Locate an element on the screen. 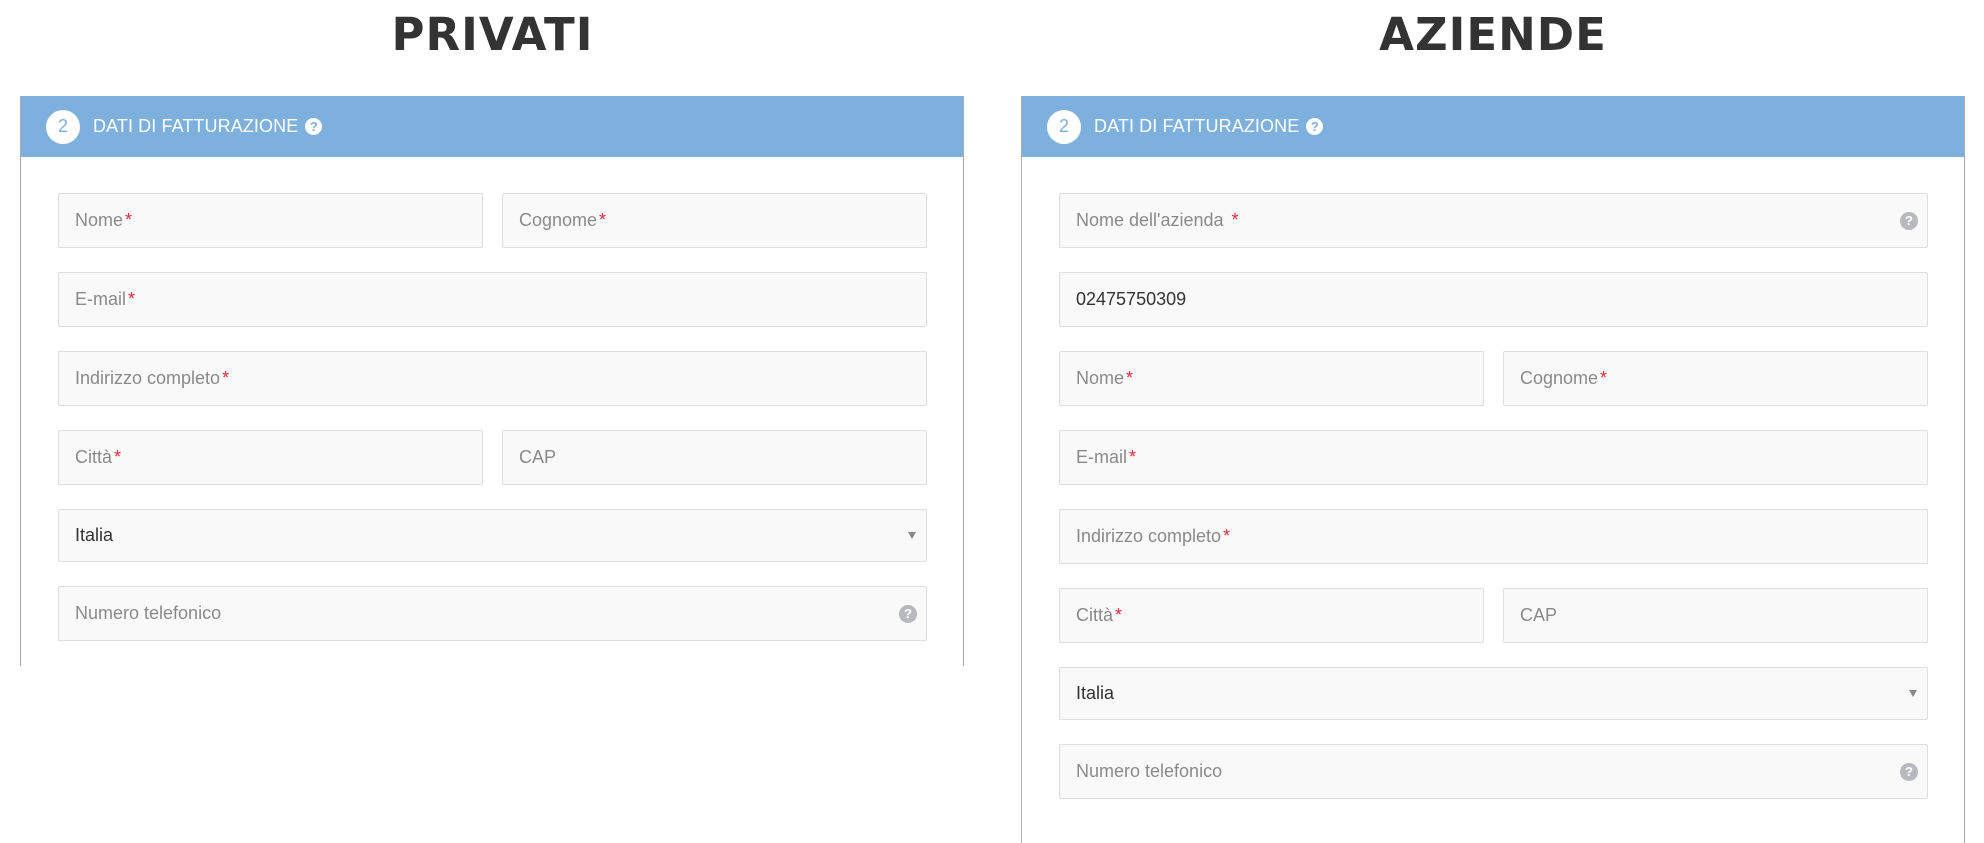  company-name-input: Nome dell'azienda * ? is located at coordinates (1493, 220).